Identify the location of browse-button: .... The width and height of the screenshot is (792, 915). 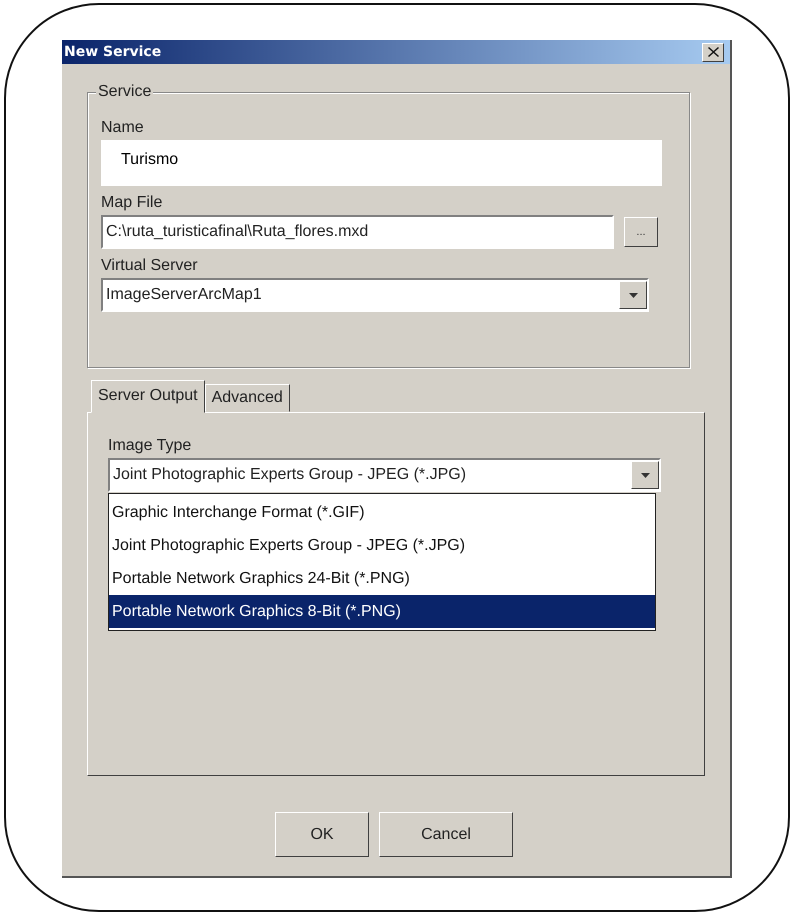
(641, 232).